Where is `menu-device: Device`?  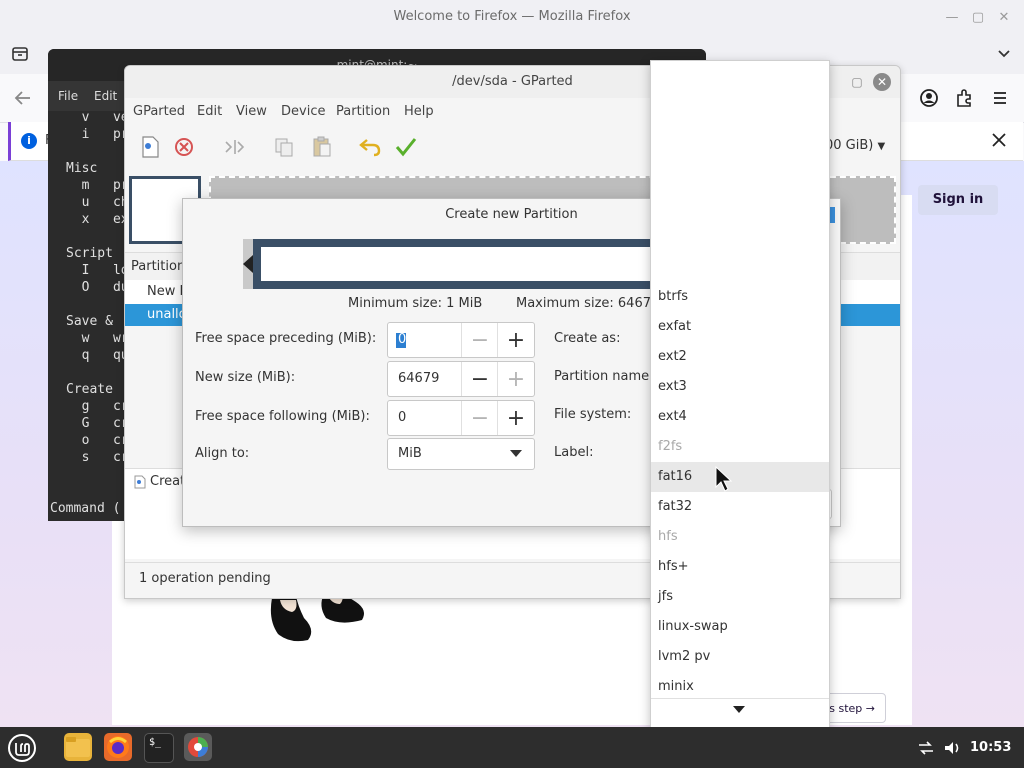 menu-device: Device is located at coordinates (303, 112).